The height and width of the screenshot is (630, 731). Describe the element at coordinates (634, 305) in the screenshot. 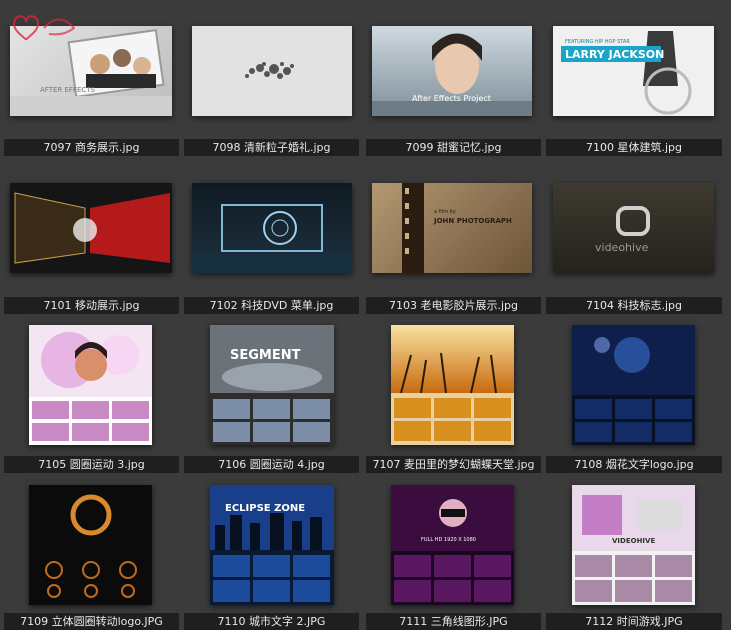

I see `file-label: 7104 科技标志.jpg` at that location.